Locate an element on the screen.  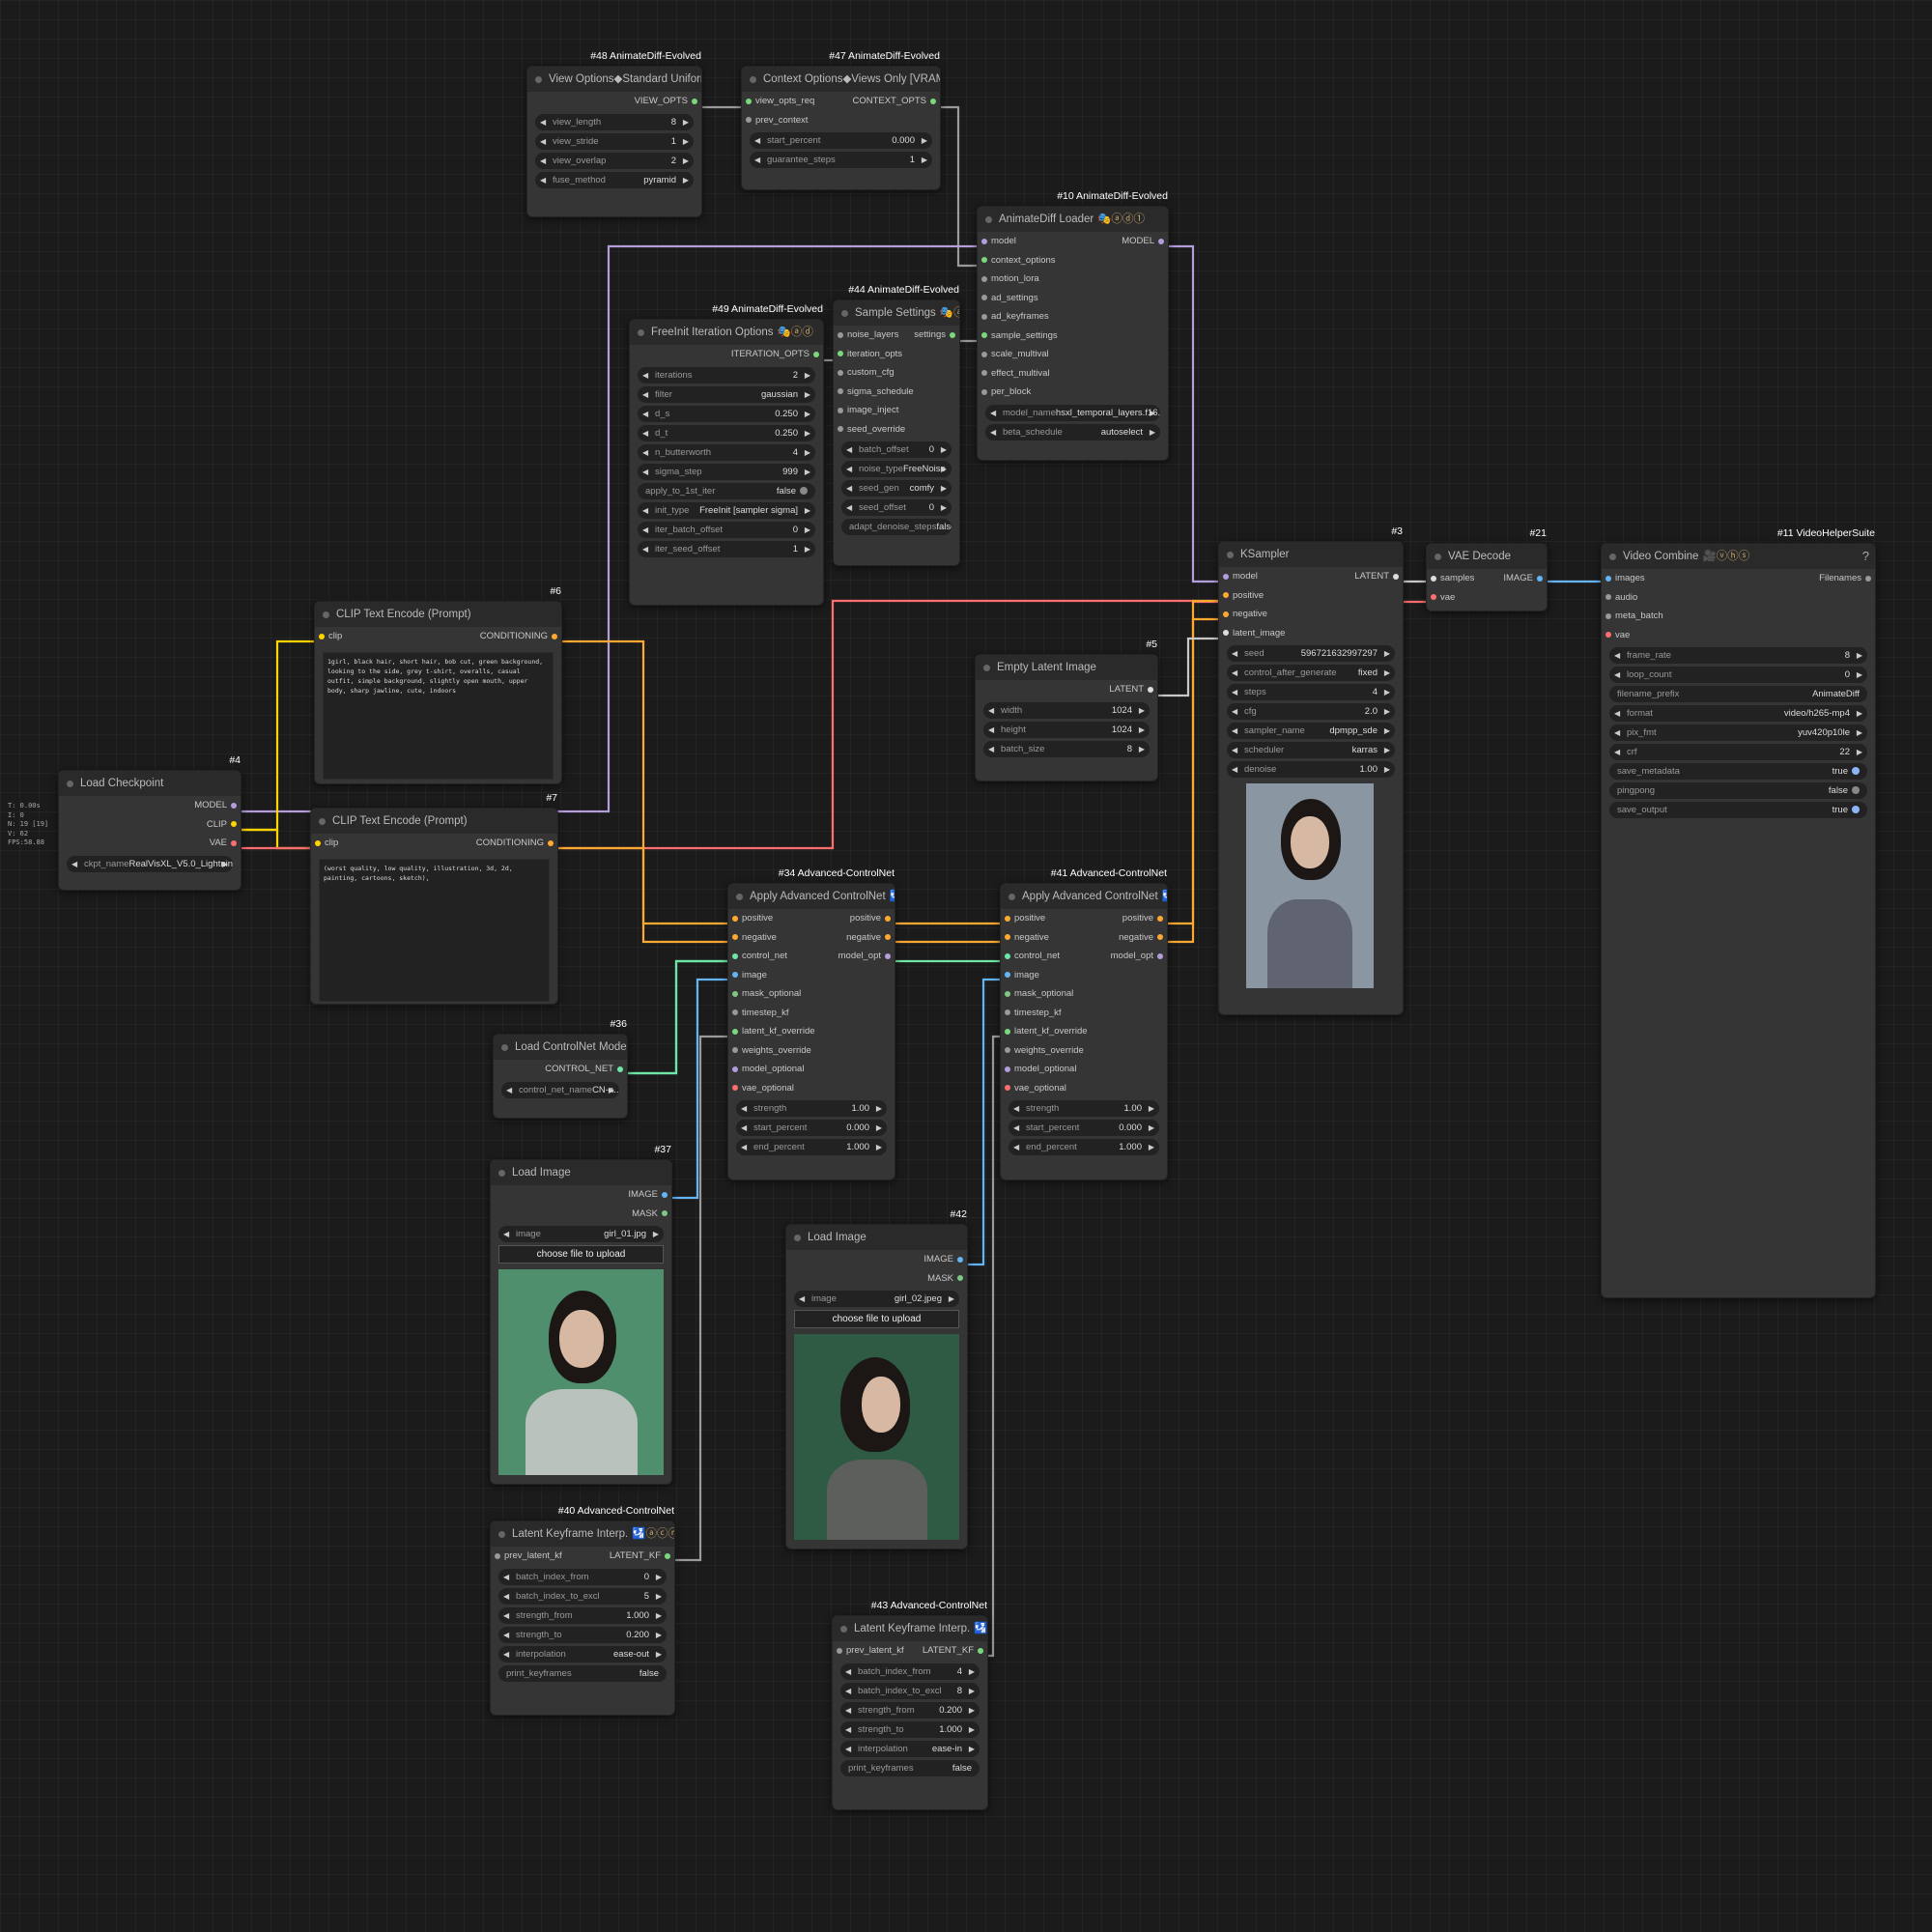
output-conditioning: CONDITIONING is located at coordinates (516, 843).